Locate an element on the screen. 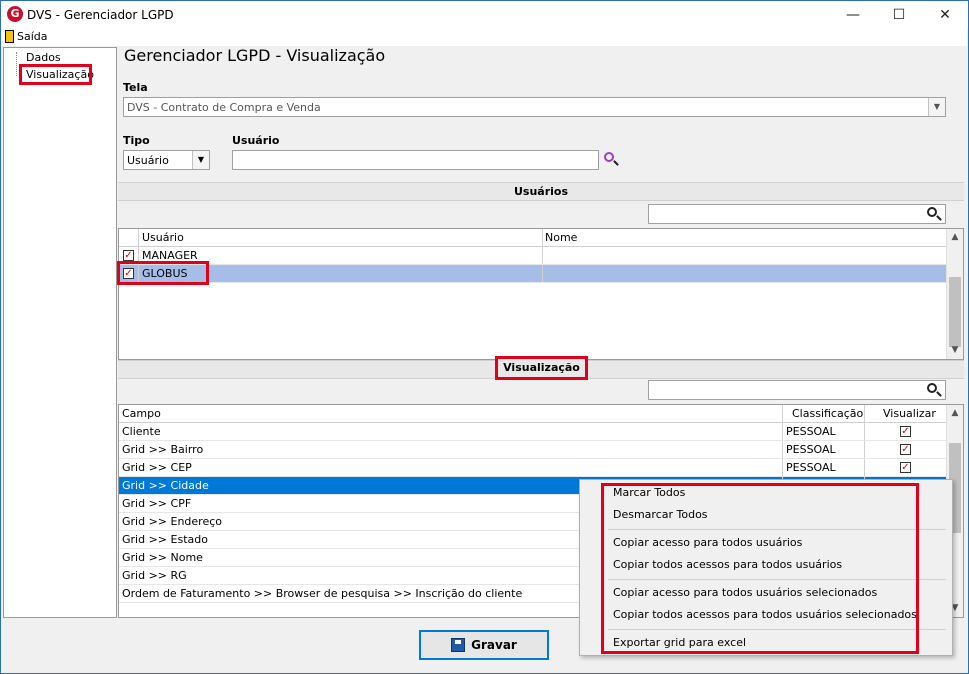  cell-campo: Grid >> RG is located at coordinates (154, 575).